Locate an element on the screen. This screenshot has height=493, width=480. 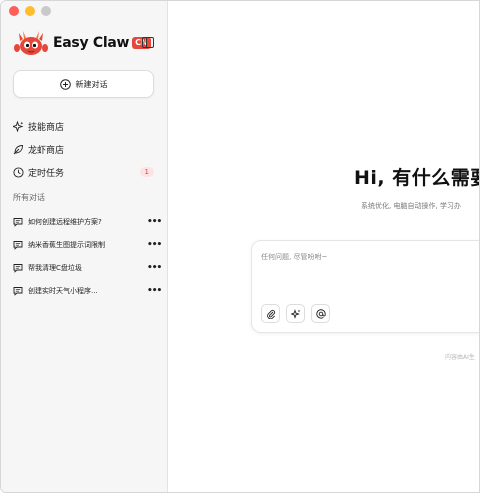
brand: Easy Claw CN is located at coordinates (82, 43).